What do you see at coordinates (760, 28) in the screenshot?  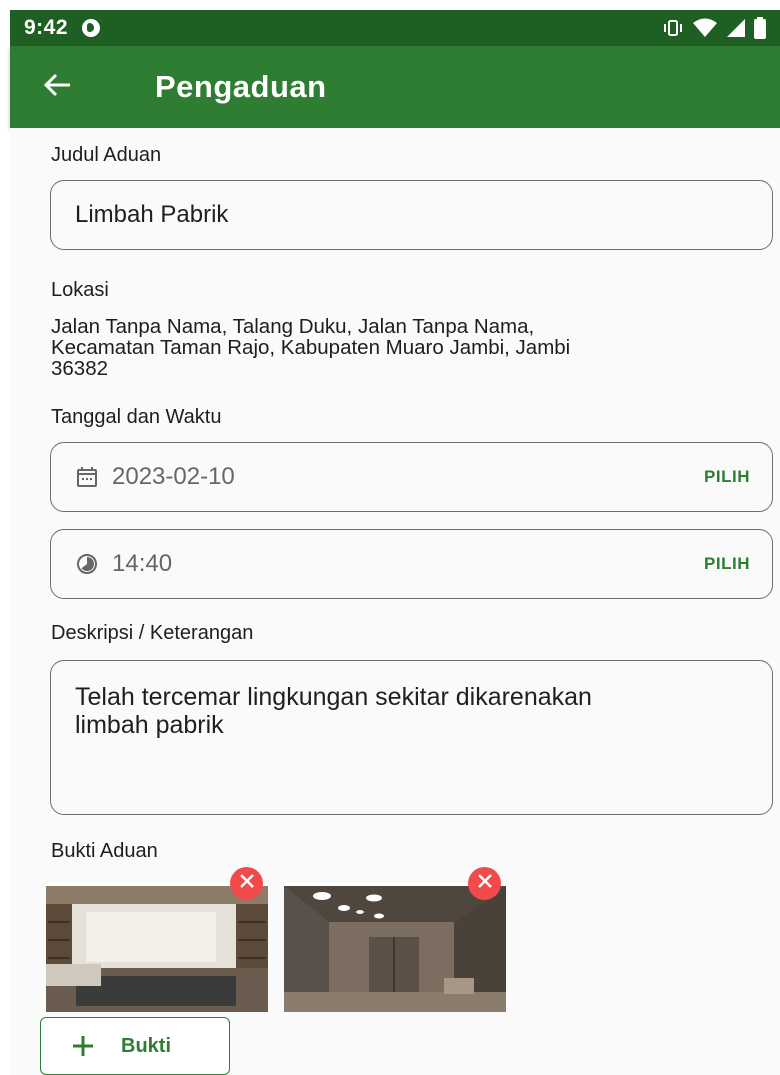 I see `battery-icon` at bounding box center [760, 28].